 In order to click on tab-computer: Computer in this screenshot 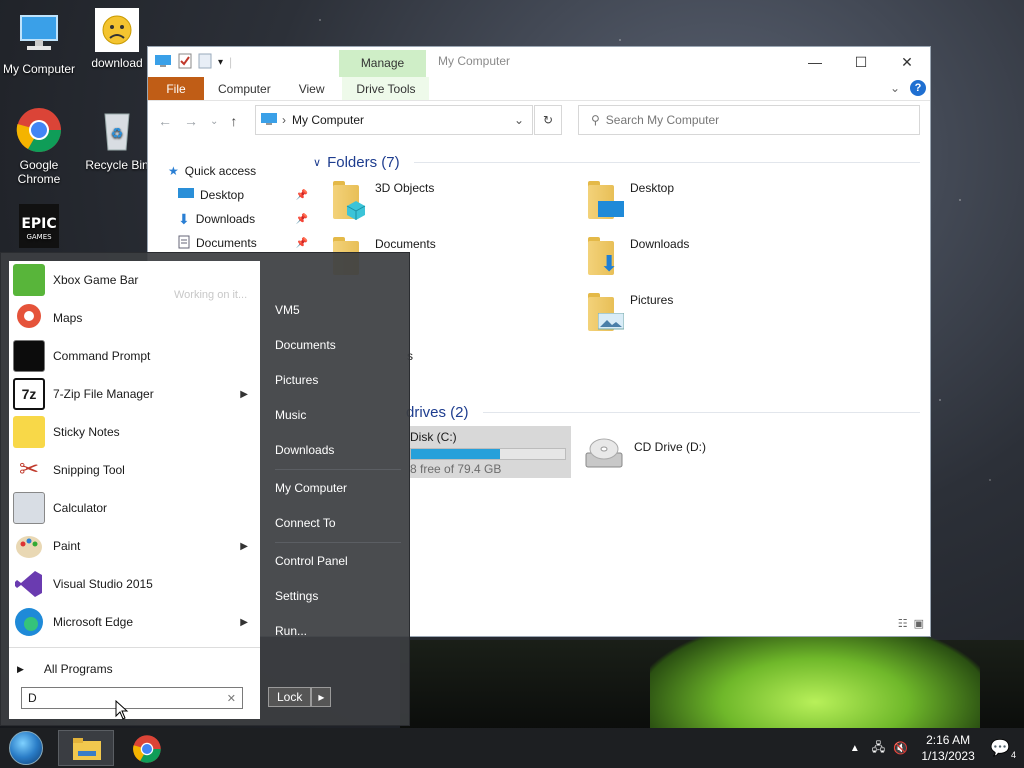, I will do `click(244, 88)`.